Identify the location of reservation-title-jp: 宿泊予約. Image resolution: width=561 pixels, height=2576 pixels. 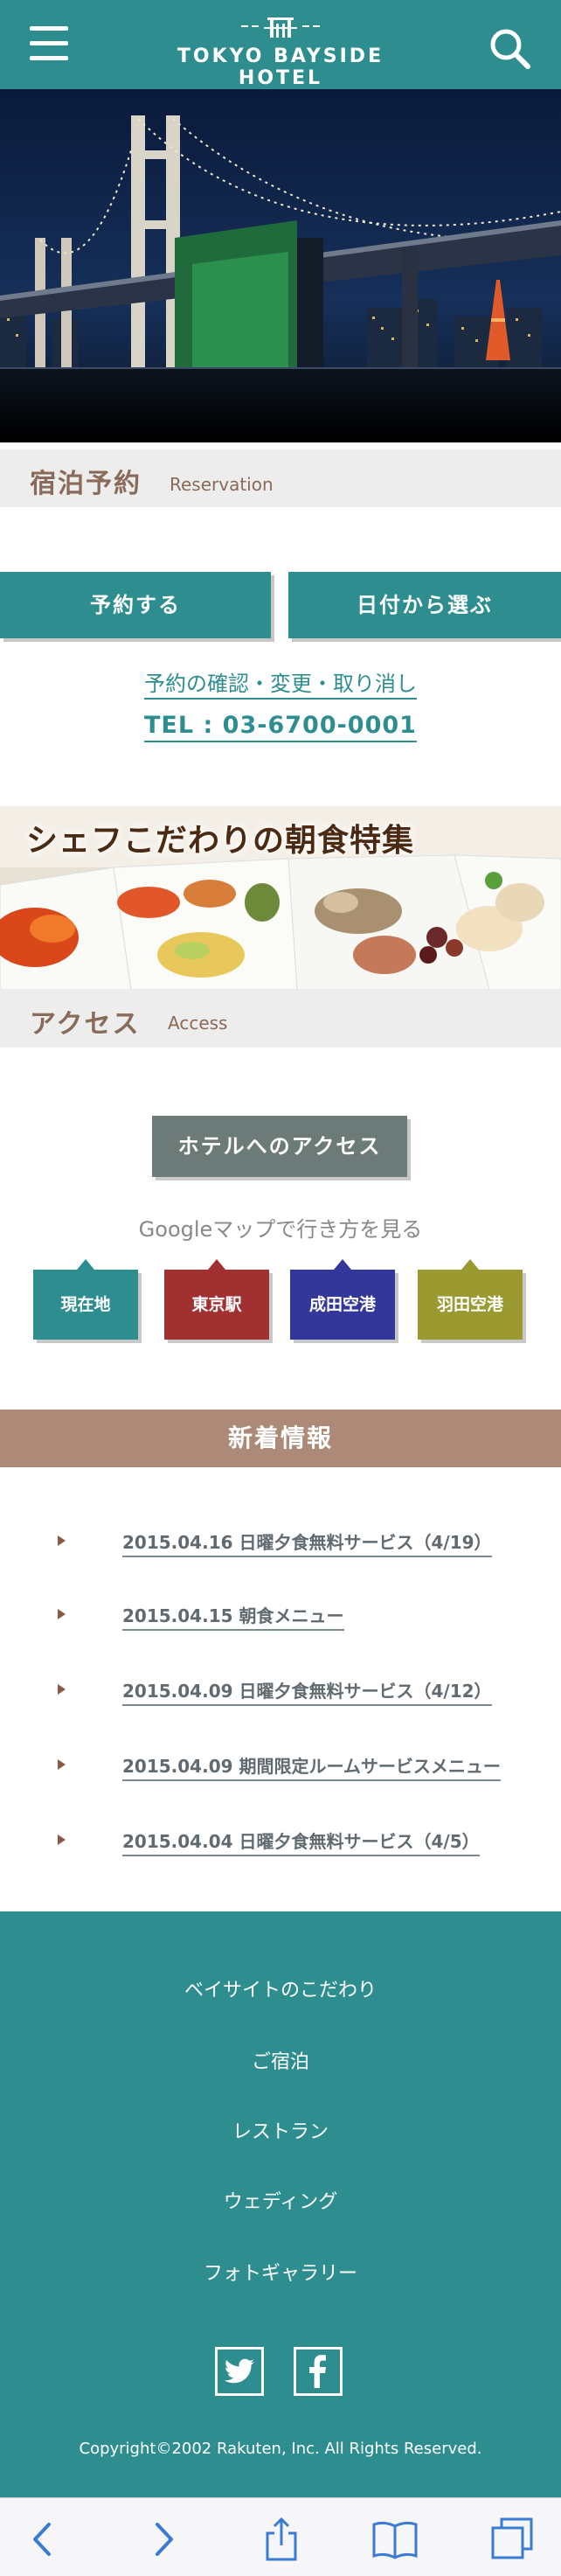
(86, 484).